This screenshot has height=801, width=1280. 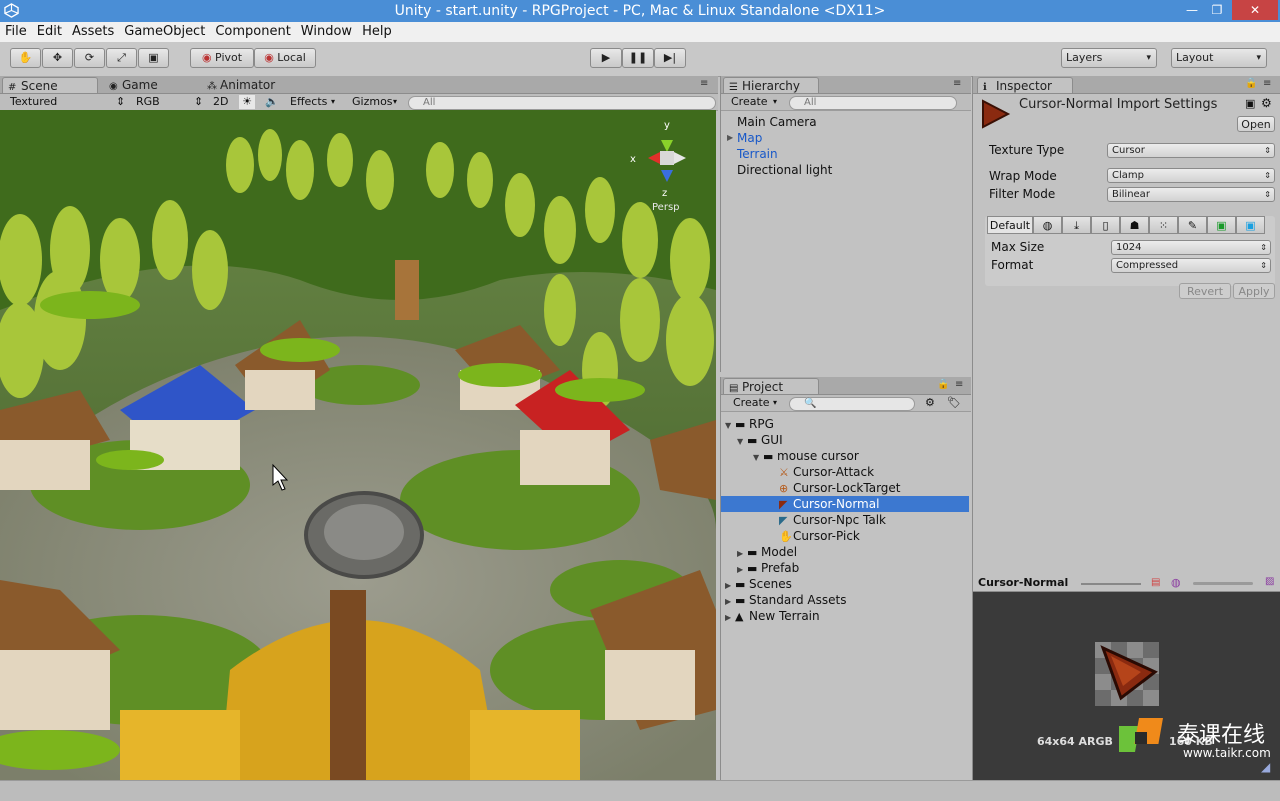 What do you see at coordinates (1191, 265) in the screenshot?
I see `format-dropdown: Compressed` at bounding box center [1191, 265].